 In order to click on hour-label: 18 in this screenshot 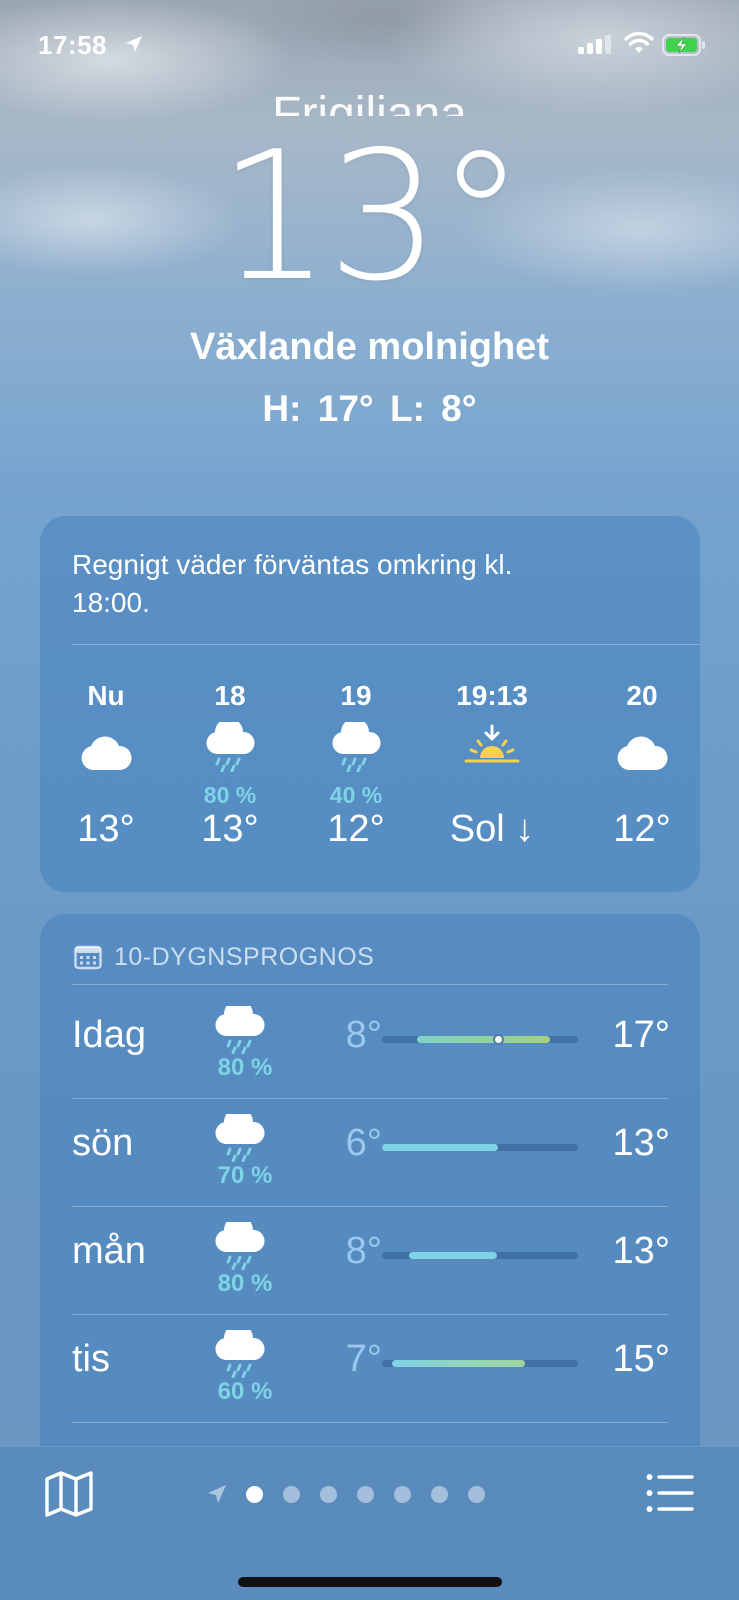, I will do `click(230, 695)`.